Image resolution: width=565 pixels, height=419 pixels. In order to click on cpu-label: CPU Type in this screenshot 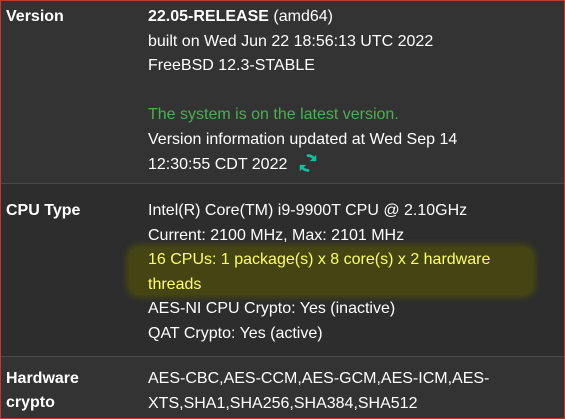, I will do `click(43, 210)`.